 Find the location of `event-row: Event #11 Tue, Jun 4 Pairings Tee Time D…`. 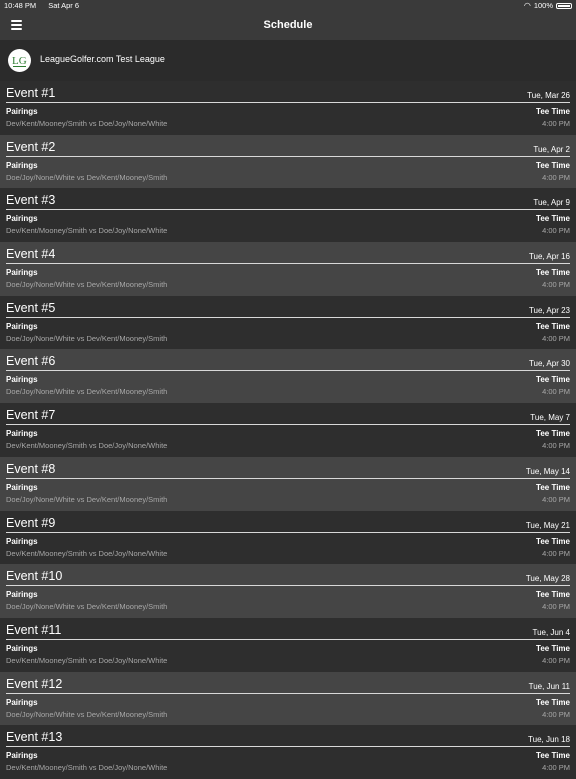

event-row: Event #11 Tue, Jun 4 Pairings Tee Time D… is located at coordinates (288, 644).